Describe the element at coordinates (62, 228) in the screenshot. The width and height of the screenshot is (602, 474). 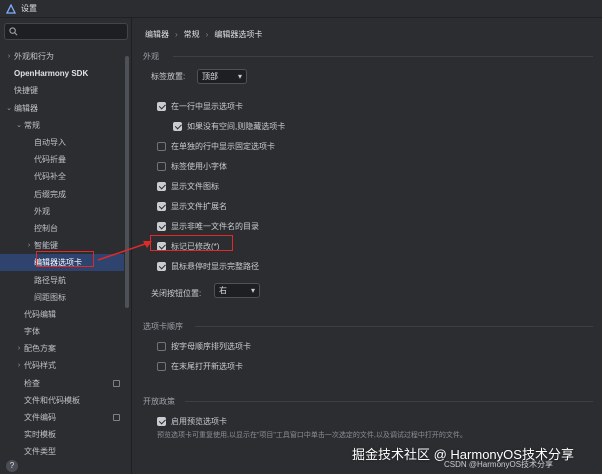
I see `sidebar-item: 控制台` at that location.